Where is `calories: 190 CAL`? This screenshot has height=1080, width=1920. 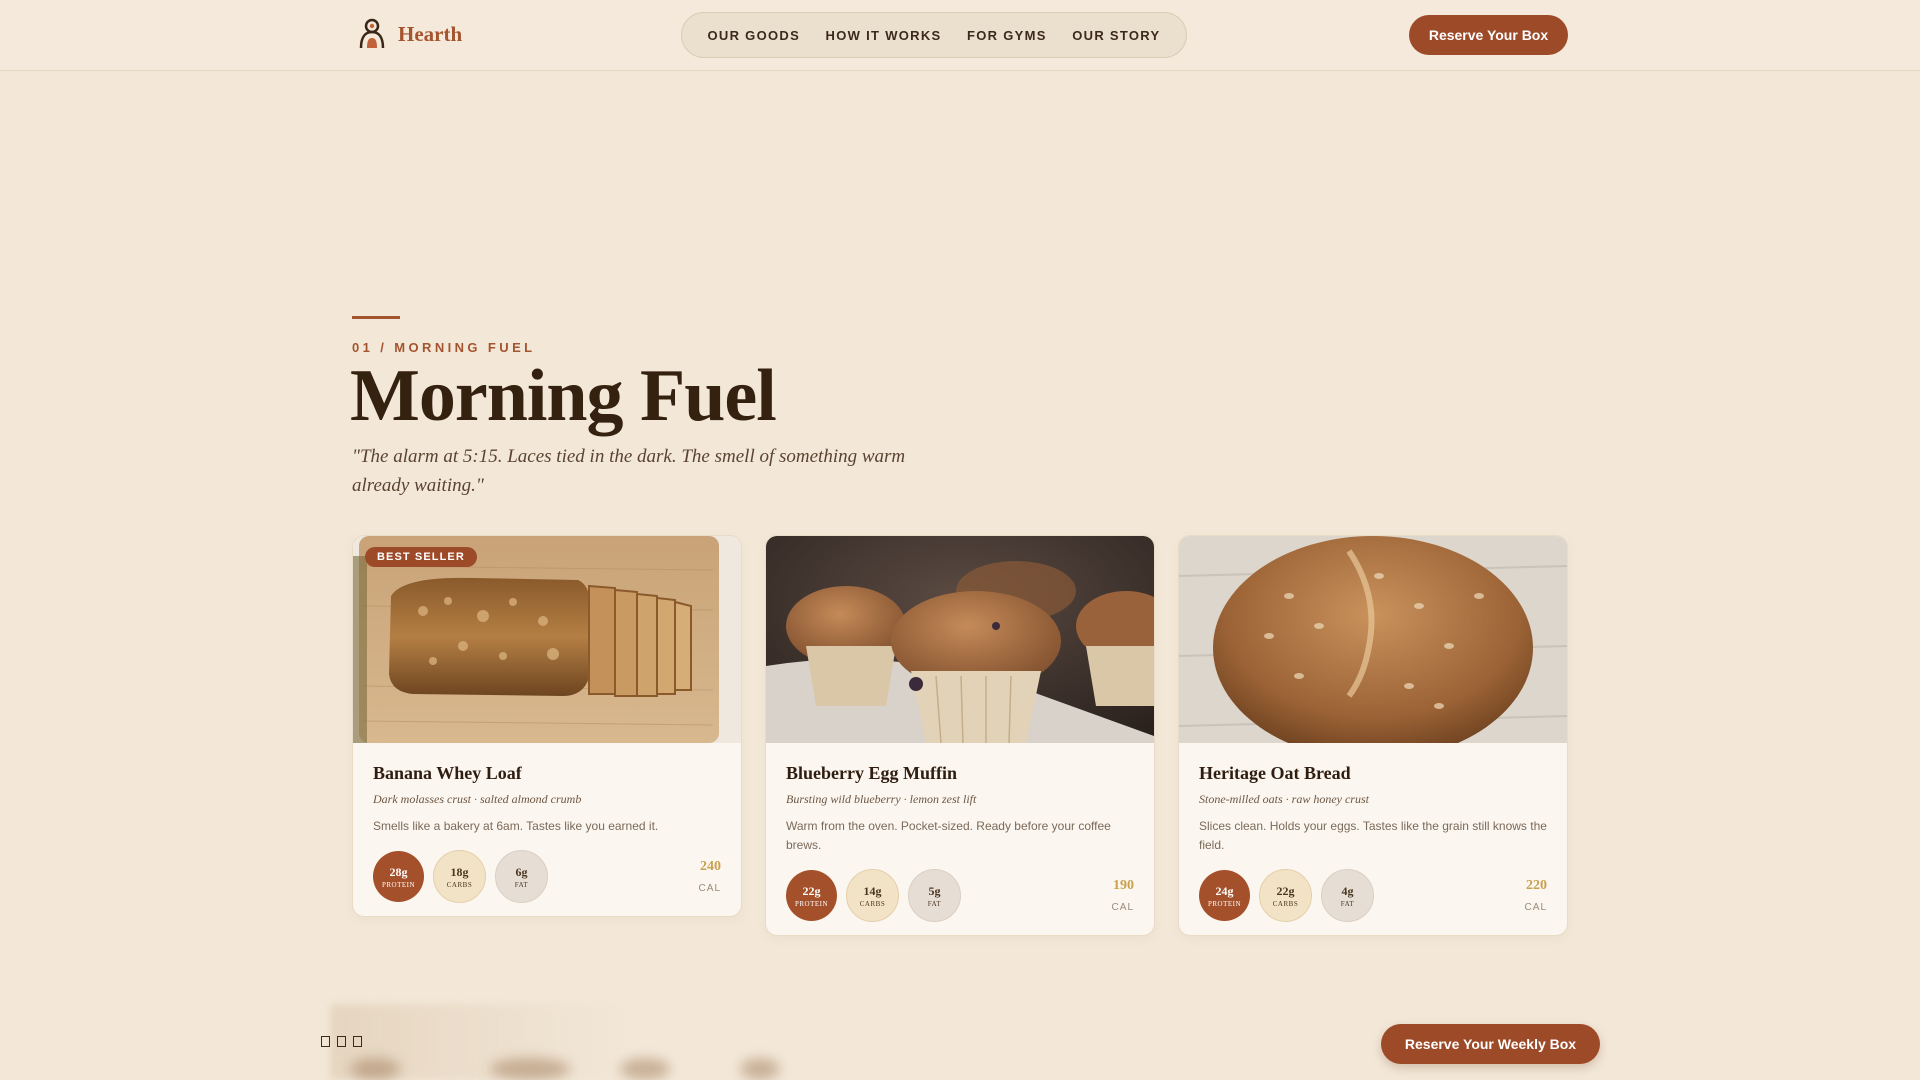 calories: 190 CAL is located at coordinates (1123, 895).